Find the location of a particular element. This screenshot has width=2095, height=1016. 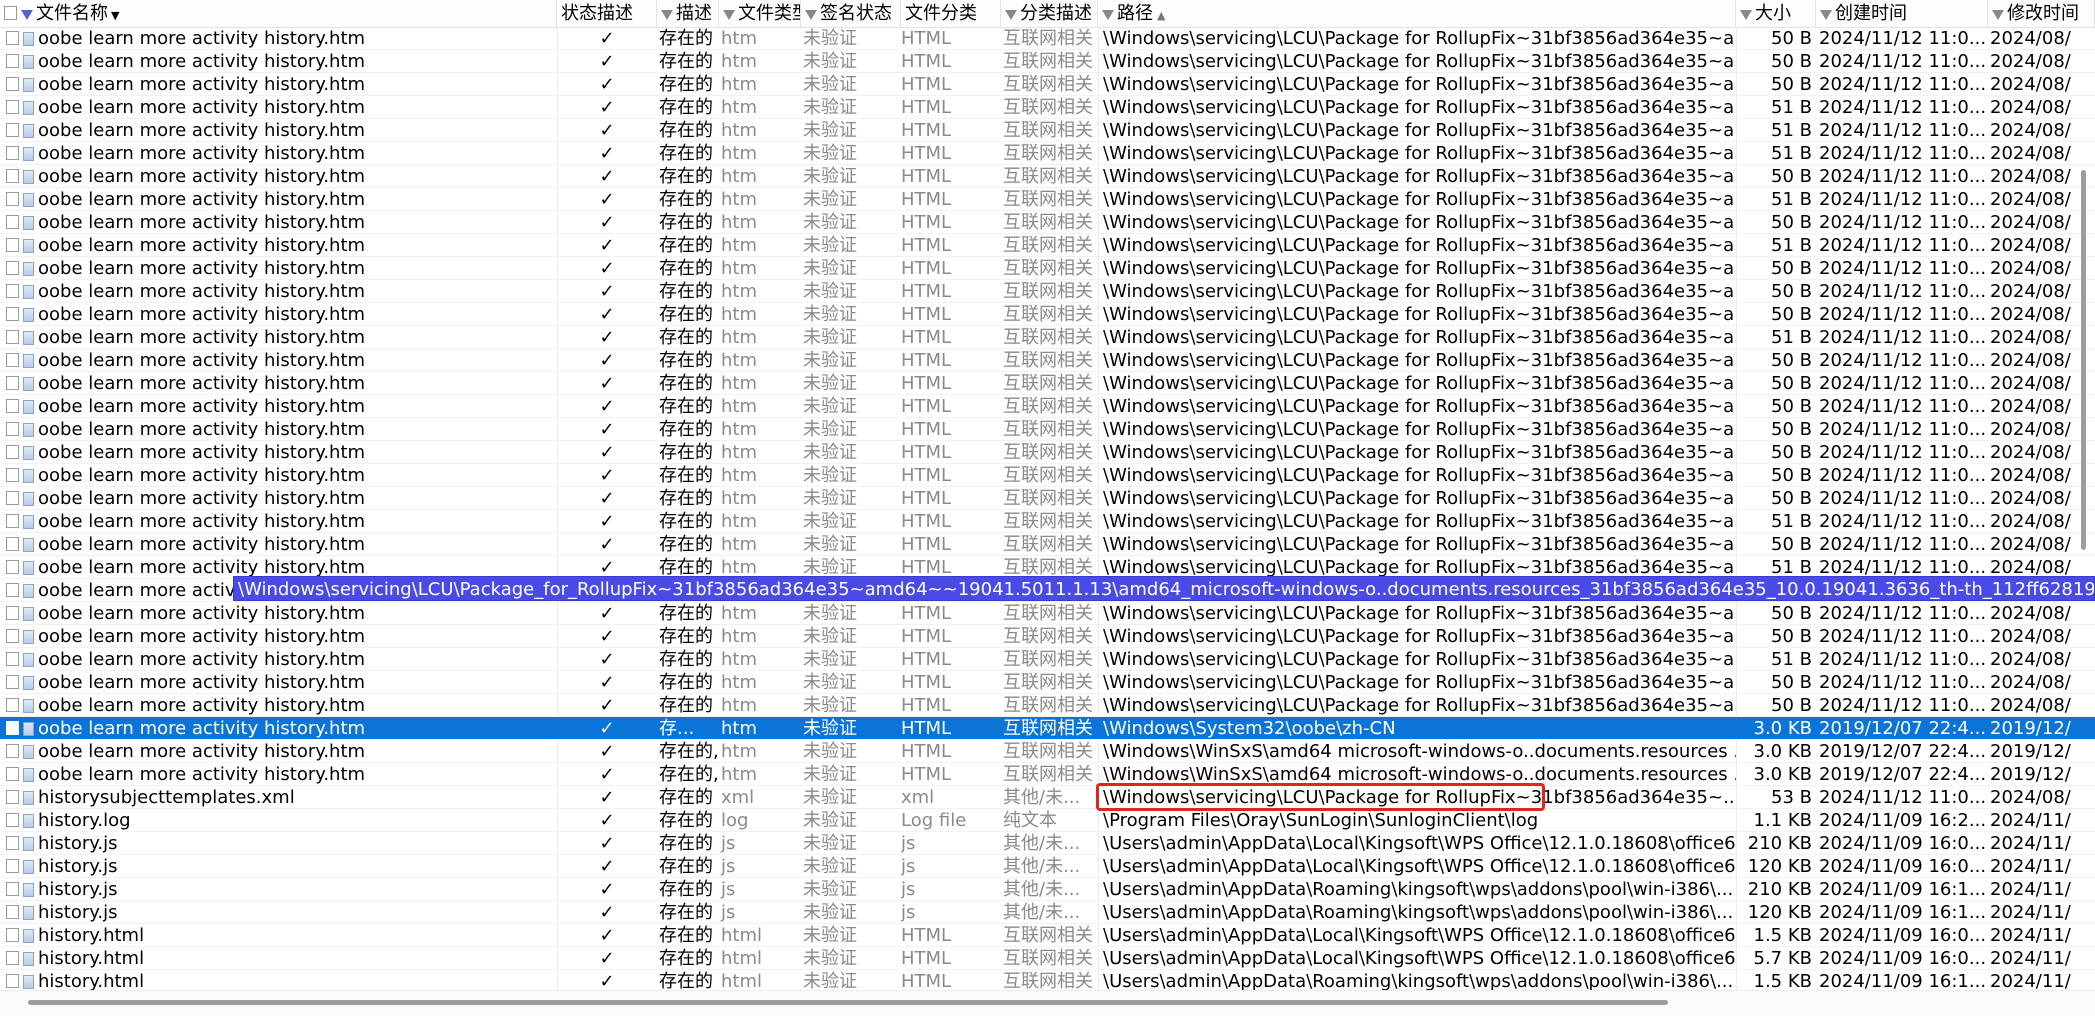

column-header-status: 状态描述 is located at coordinates (607, 13).